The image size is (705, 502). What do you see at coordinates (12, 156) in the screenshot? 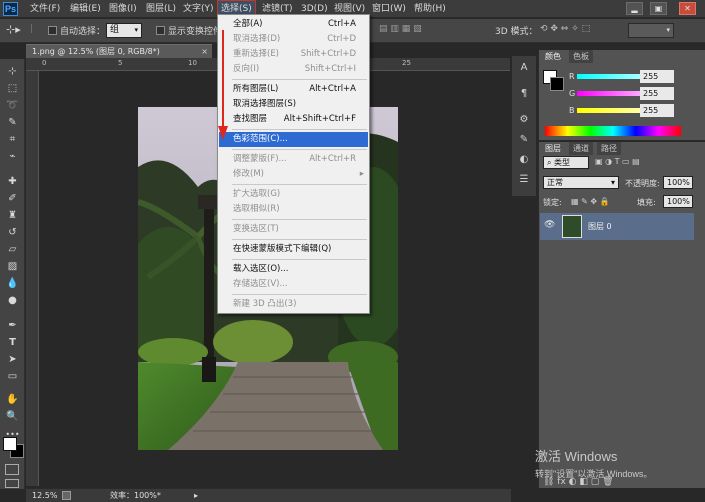
I see `eyedropper-tool-icon: ⌁` at bounding box center [12, 156].